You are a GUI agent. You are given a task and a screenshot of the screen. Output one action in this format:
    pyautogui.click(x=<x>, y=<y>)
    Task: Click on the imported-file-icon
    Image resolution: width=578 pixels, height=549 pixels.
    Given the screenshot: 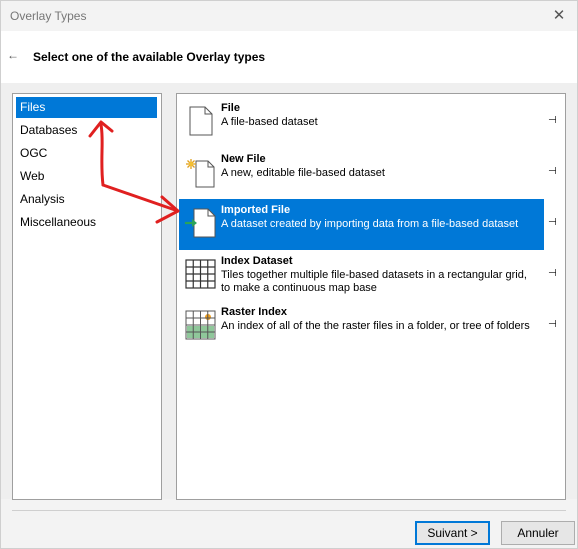 What is the action you would take?
    pyautogui.click(x=200, y=223)
    